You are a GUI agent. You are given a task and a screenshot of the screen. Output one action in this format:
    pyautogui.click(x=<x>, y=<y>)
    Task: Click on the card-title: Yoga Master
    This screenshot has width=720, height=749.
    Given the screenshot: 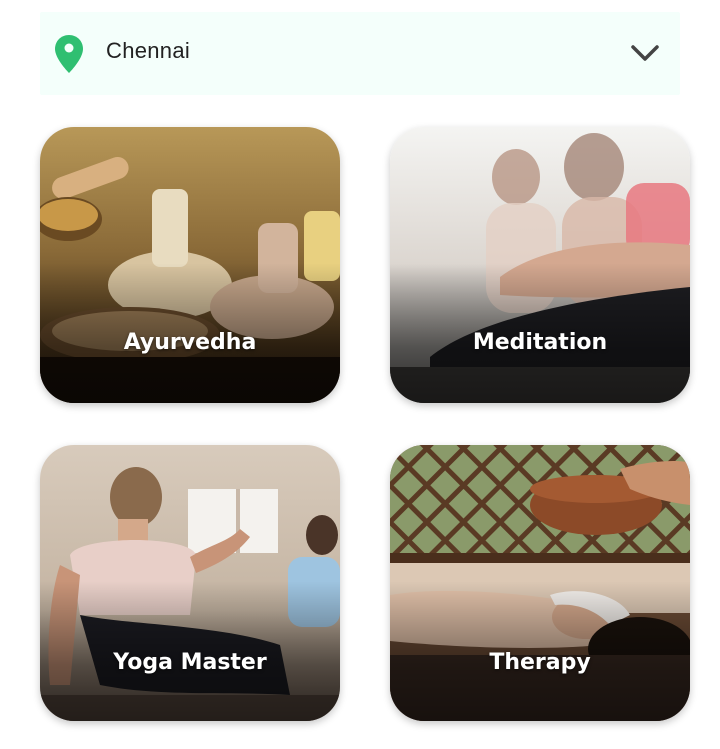 What is the action you would take?
    pyautogui.click(x=190, y=662)
    